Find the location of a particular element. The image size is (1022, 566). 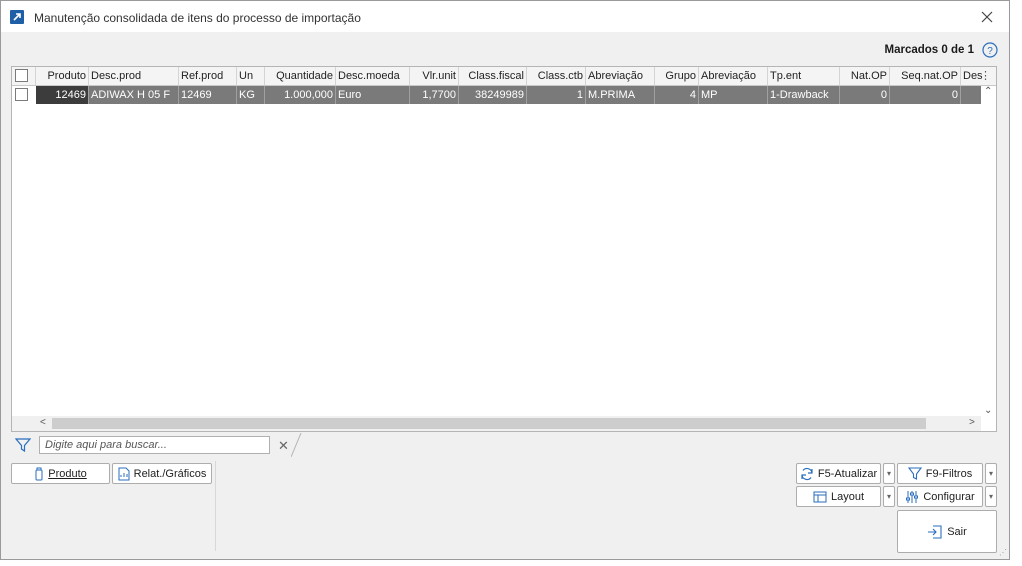

col-vlr-unit: Vlr.unit is located at coordinates (434, 76).